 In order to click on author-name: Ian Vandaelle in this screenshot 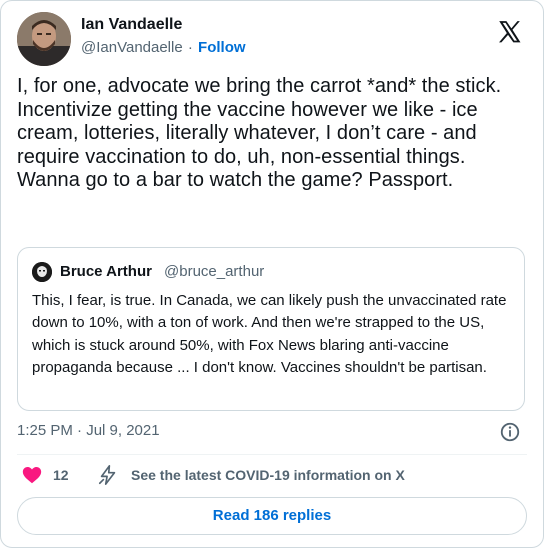, I will do `click(131, 25)`.